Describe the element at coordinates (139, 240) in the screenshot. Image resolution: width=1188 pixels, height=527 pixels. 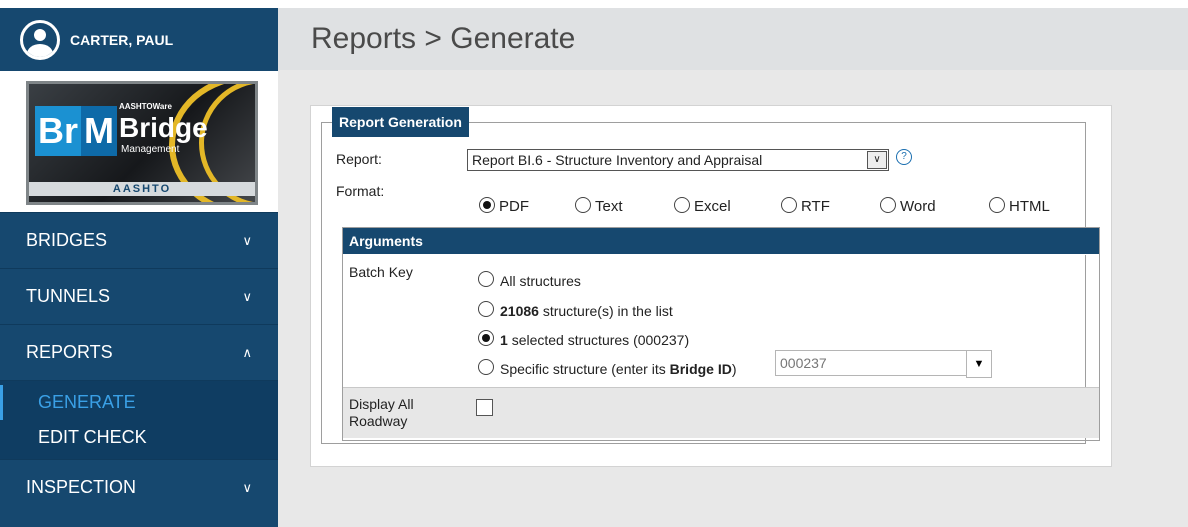
I see `nav-bridges: BRIDGES ∨` at that location.